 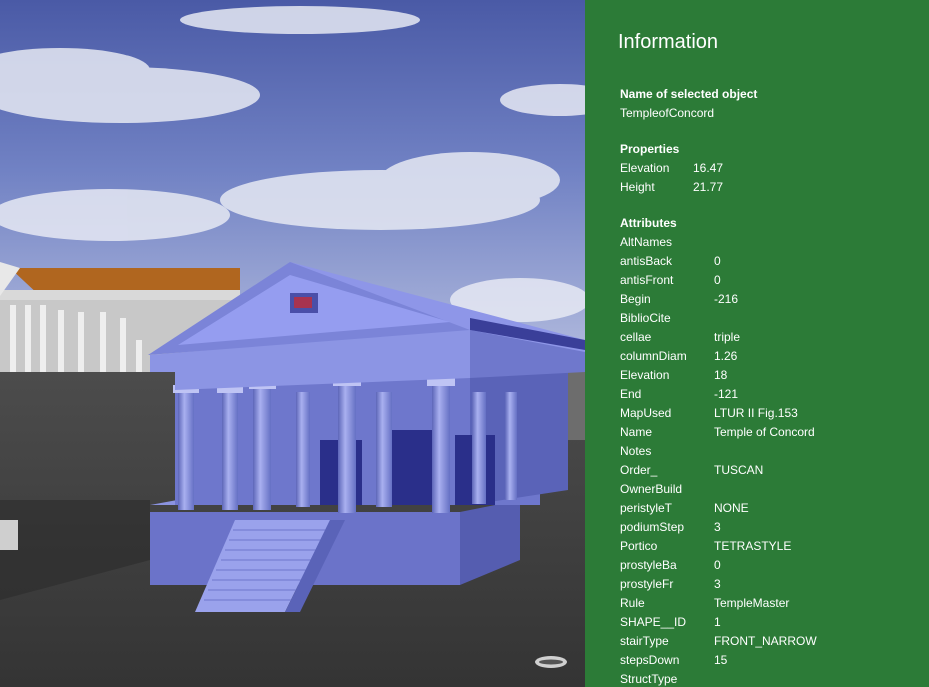 I want to click on attribute-value: -121, so click(x=726, y=394).